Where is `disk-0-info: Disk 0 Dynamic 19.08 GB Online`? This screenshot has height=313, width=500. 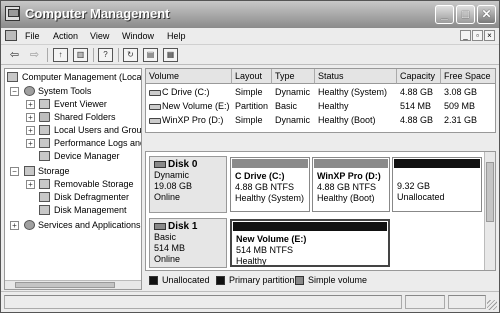
disk-0-info: Disk 0 Dynamic 19.08 GB Online is located at coordinates (188, 184).